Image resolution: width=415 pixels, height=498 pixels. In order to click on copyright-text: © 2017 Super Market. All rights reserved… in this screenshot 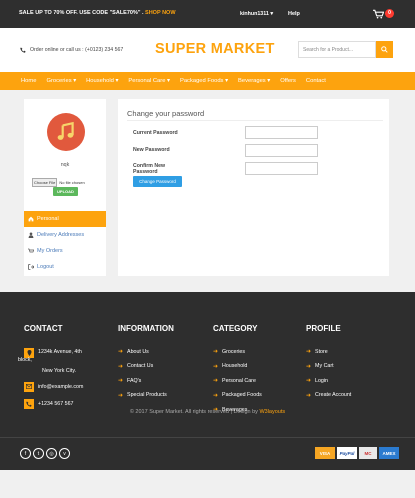, I will do `click(194, 412)`.